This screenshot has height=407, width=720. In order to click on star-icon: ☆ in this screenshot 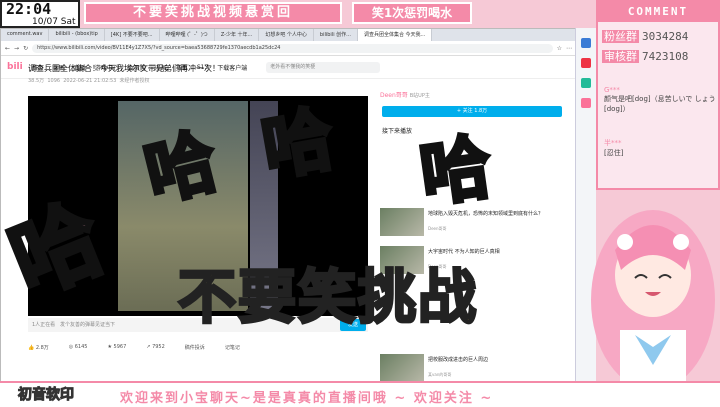, I will do `click(559, 48)`.